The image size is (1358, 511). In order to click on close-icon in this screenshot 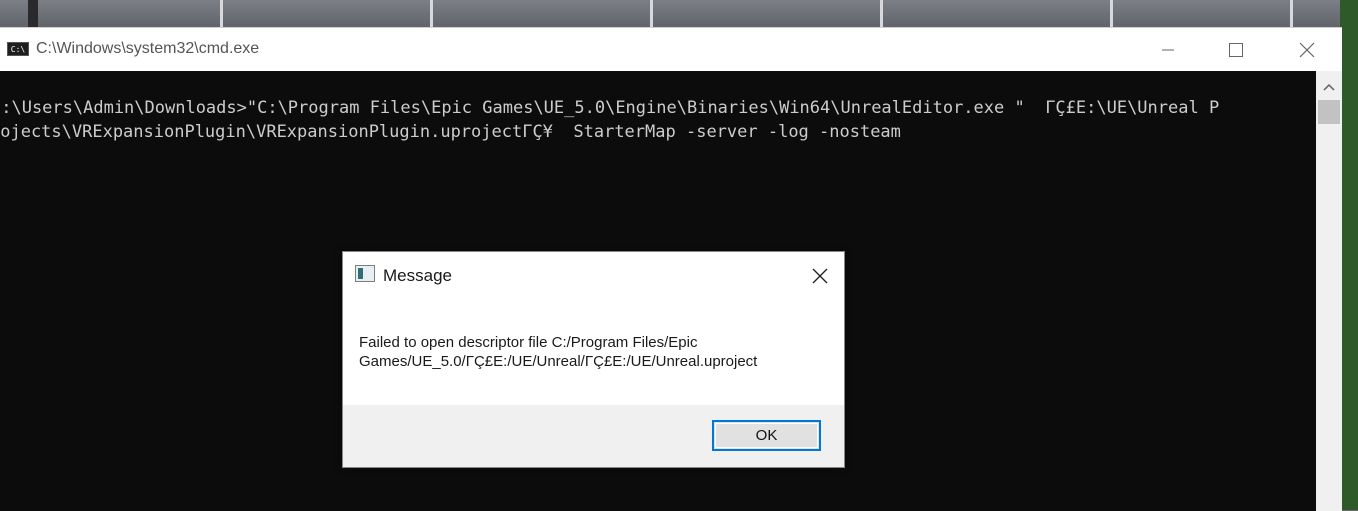, I will do `click(1307, 49)`.